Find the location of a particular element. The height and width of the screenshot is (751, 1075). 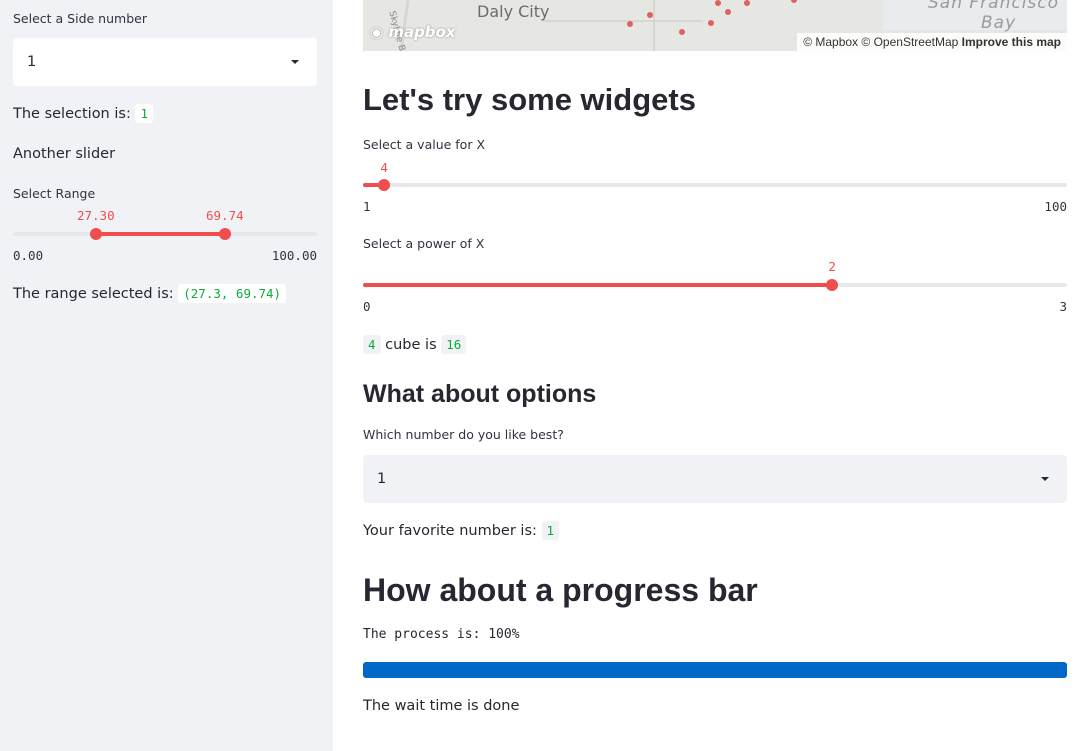

range-low-value: 27.30 is located at coordinates (95, 215).